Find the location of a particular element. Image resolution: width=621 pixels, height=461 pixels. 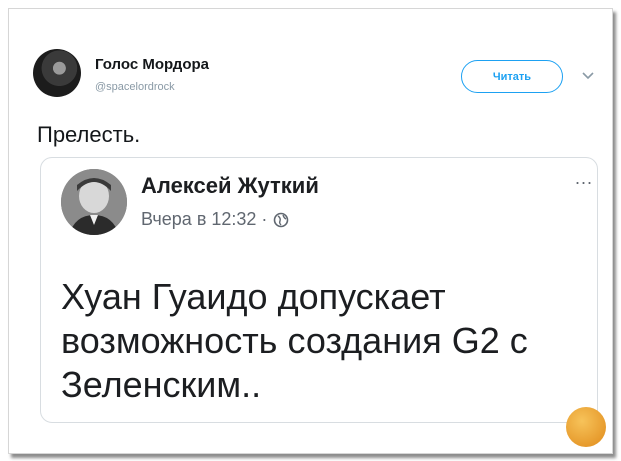

quoted-timestamp: Вчера в 12:32 · is located at coordinates (215, 219).